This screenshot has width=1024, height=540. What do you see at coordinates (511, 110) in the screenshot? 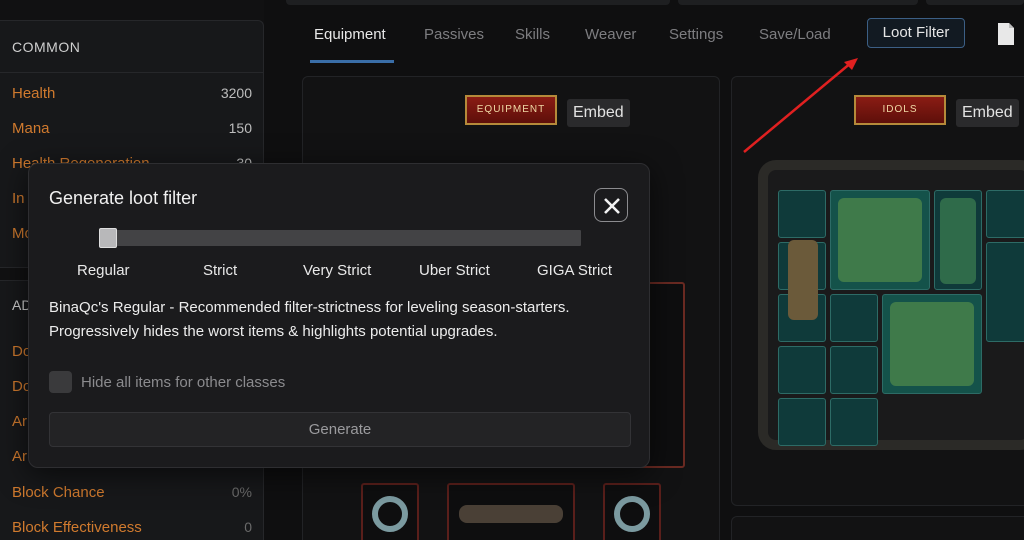
I see `equipment-banner: EQUIPMENT` at bounding box center [511, 110].